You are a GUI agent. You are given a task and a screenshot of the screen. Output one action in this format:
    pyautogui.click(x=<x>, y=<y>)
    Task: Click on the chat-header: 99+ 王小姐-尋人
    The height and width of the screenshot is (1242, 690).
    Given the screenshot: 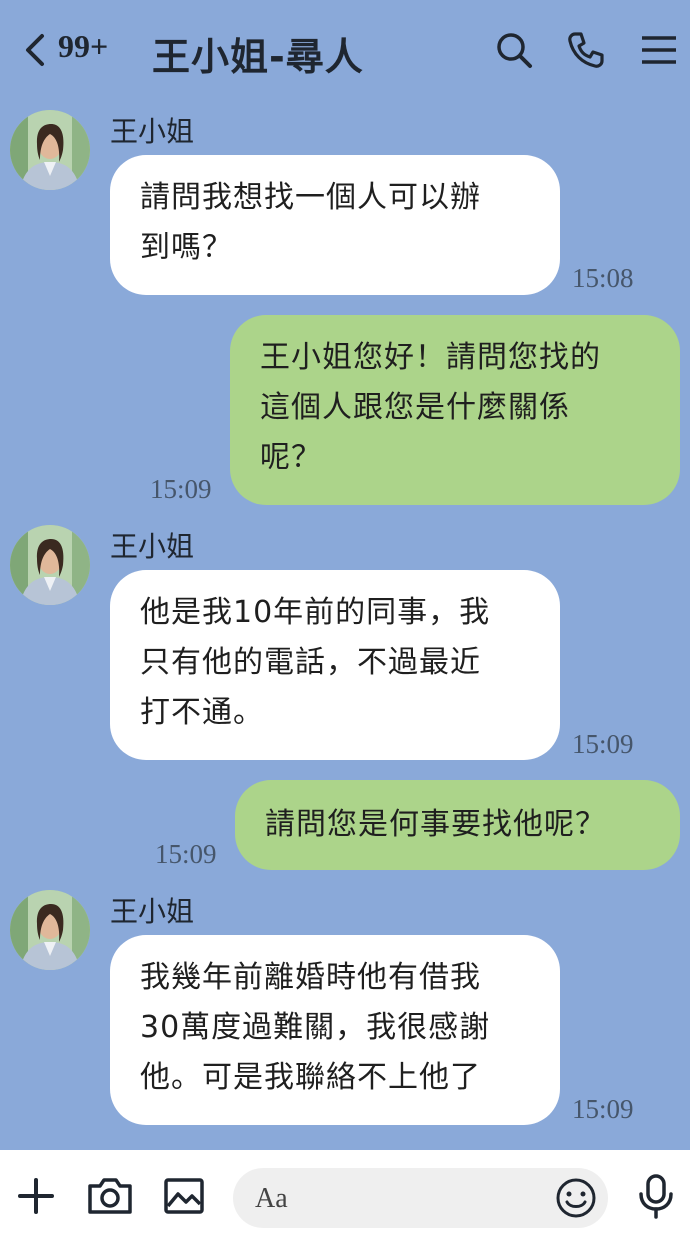 What is the action you would take?
    pyautogui.click(x=345, y=50)
    